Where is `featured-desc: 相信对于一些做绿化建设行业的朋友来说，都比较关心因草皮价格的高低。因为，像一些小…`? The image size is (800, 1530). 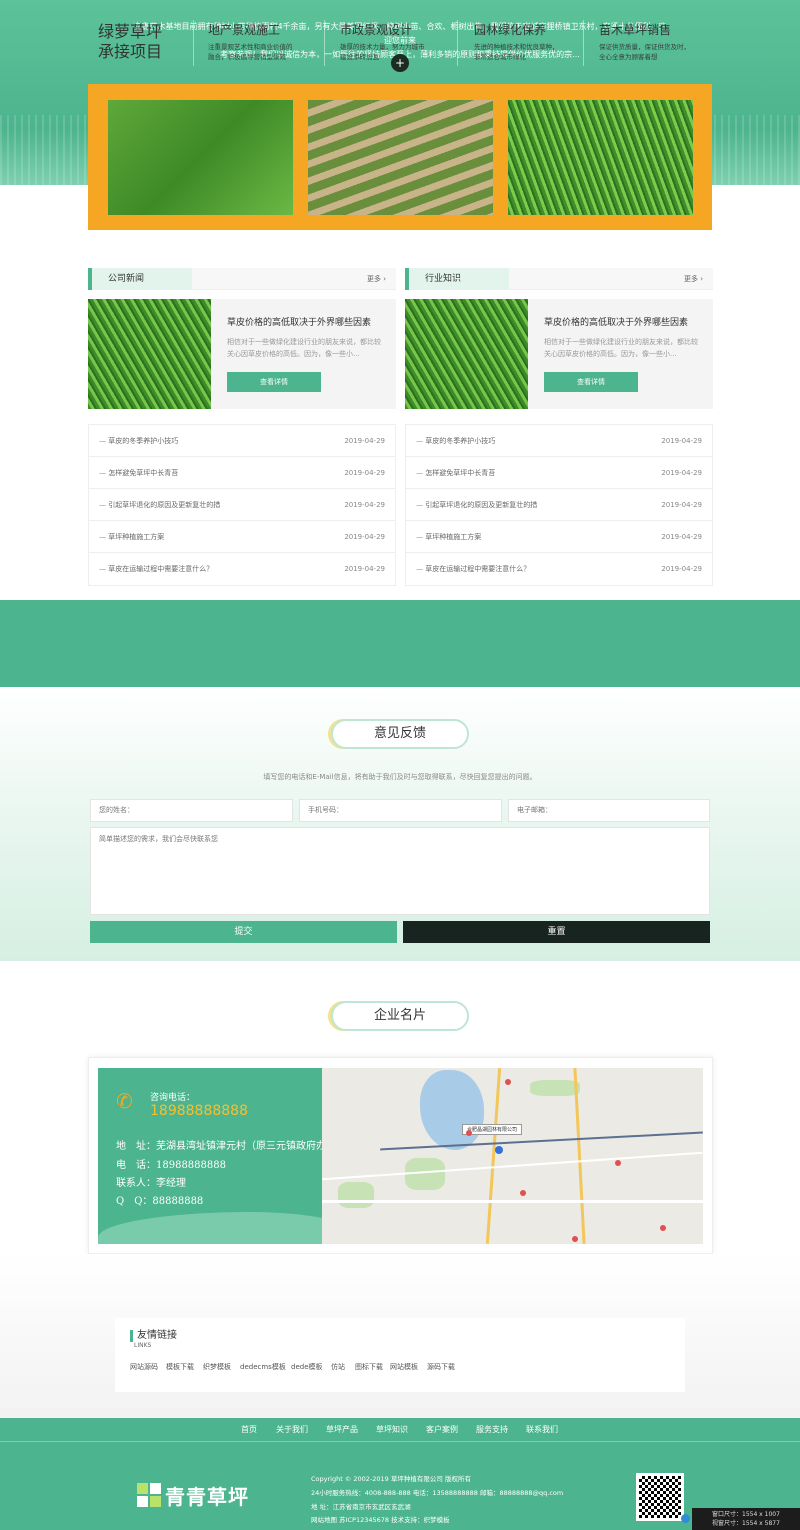 featured-desc: 相信对于一些做绿化建设行业的朋友来说，都比较关心因草皮价格的高低。因为，像一些小… is located at coordinates (304, 348).